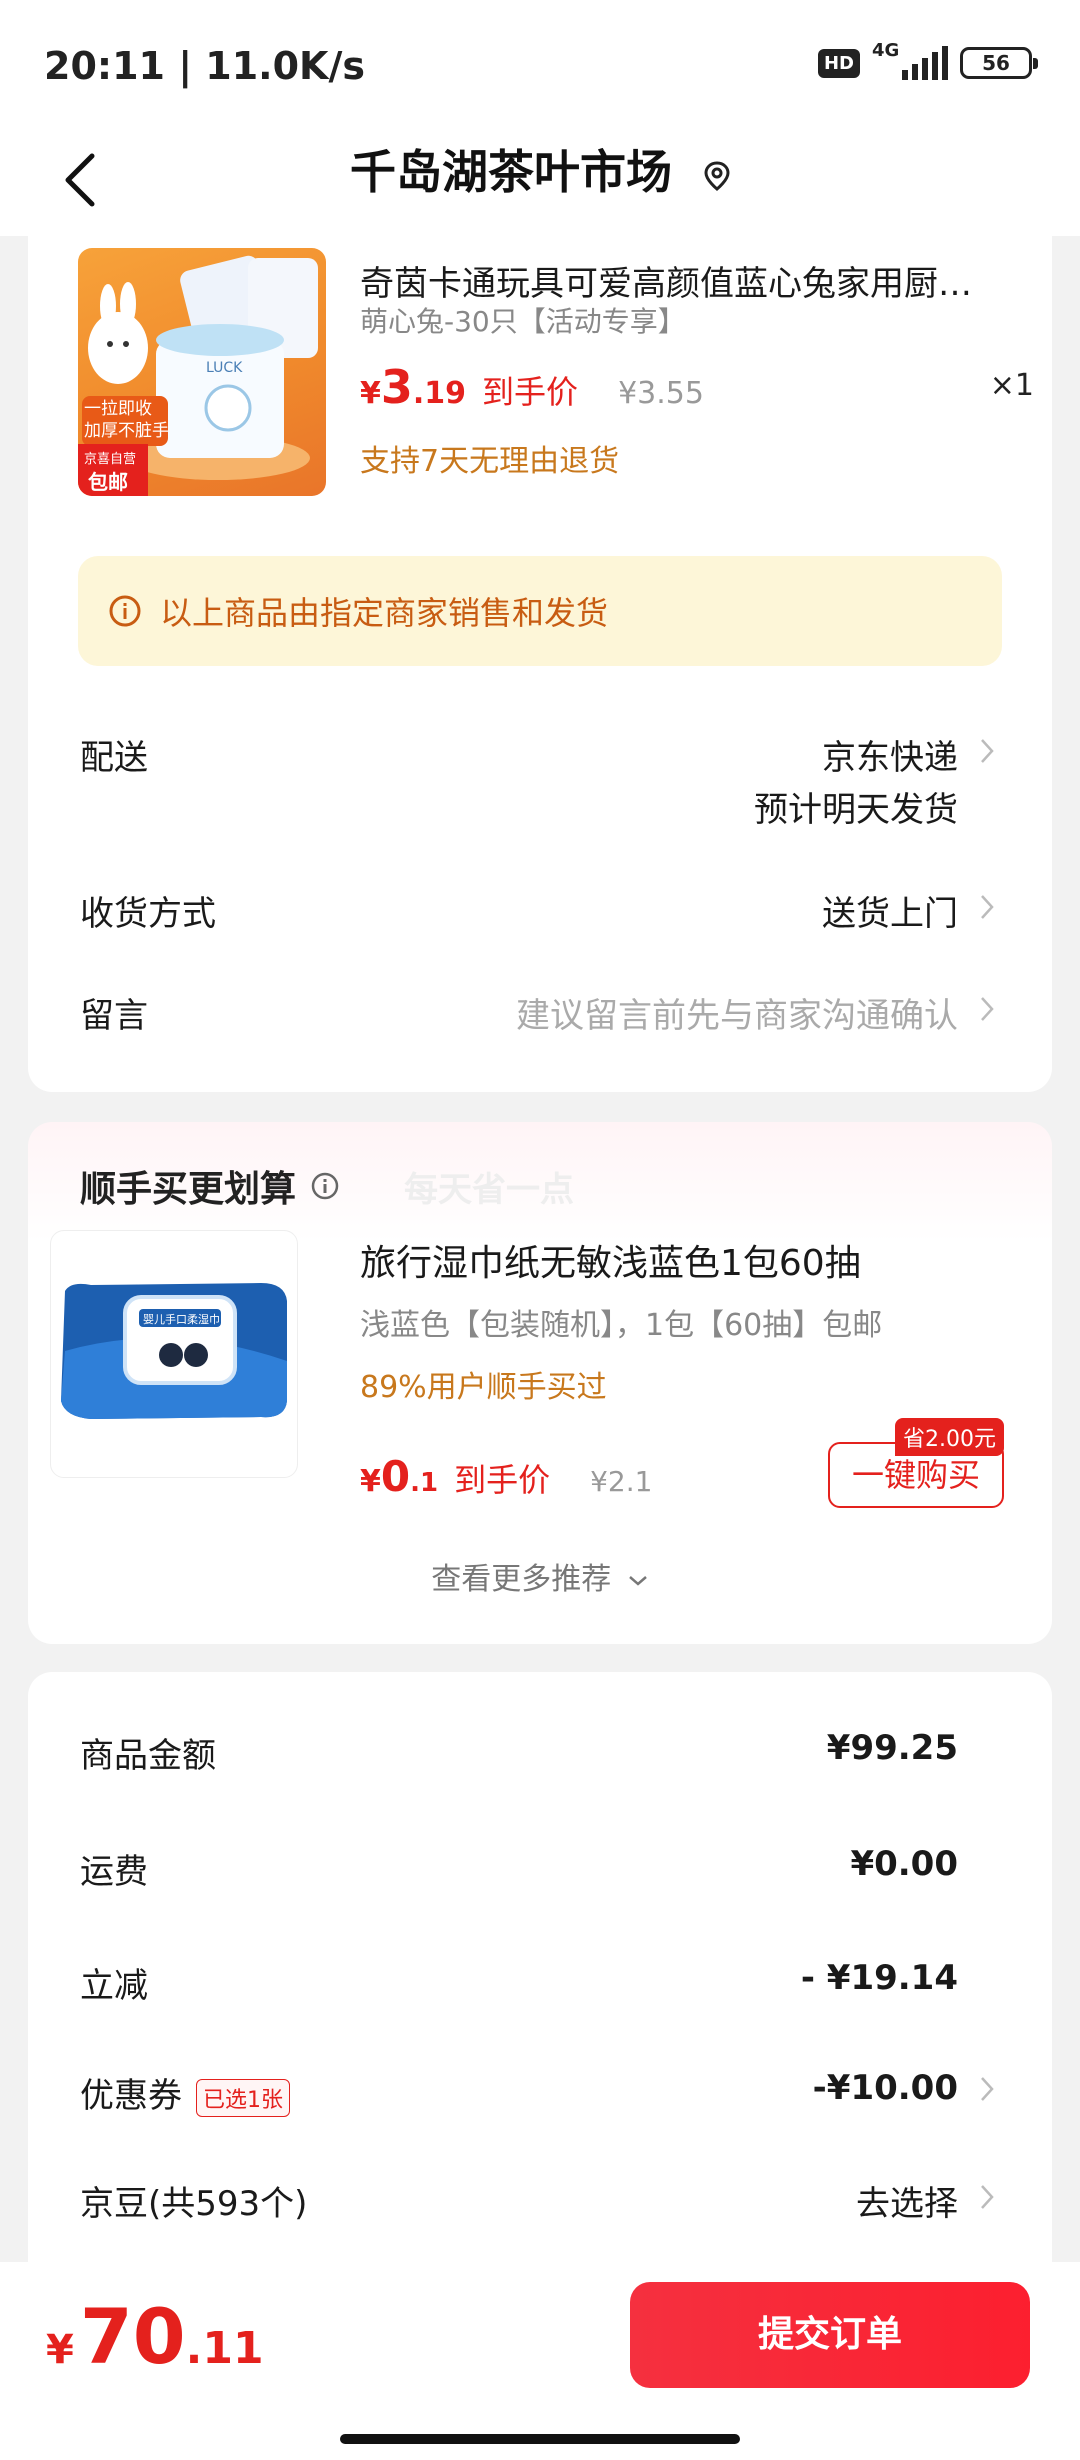 The image size is (1080, 2460). Describe the element at coordinates (108, 482) in the screenshot. I see `image-ship-text: 包邮` at that location.